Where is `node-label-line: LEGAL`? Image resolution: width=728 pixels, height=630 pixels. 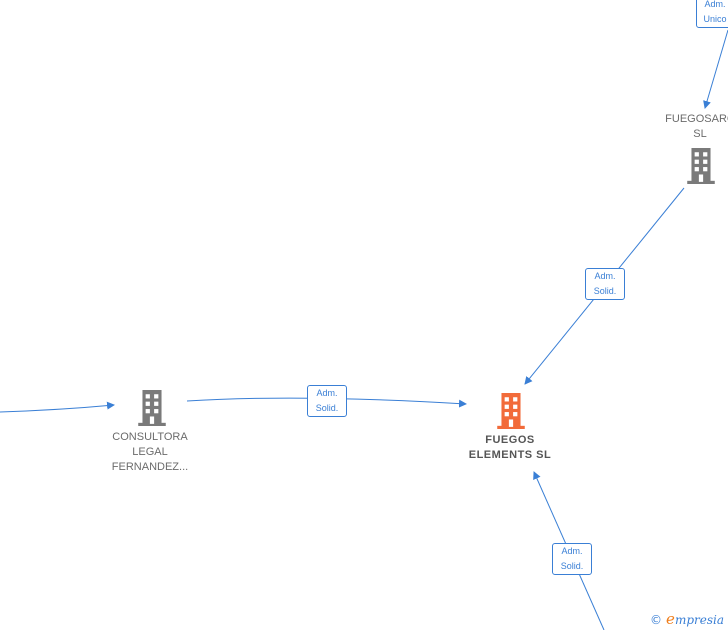
node-label-line: LEGAL is located at coordinates (150, 452).